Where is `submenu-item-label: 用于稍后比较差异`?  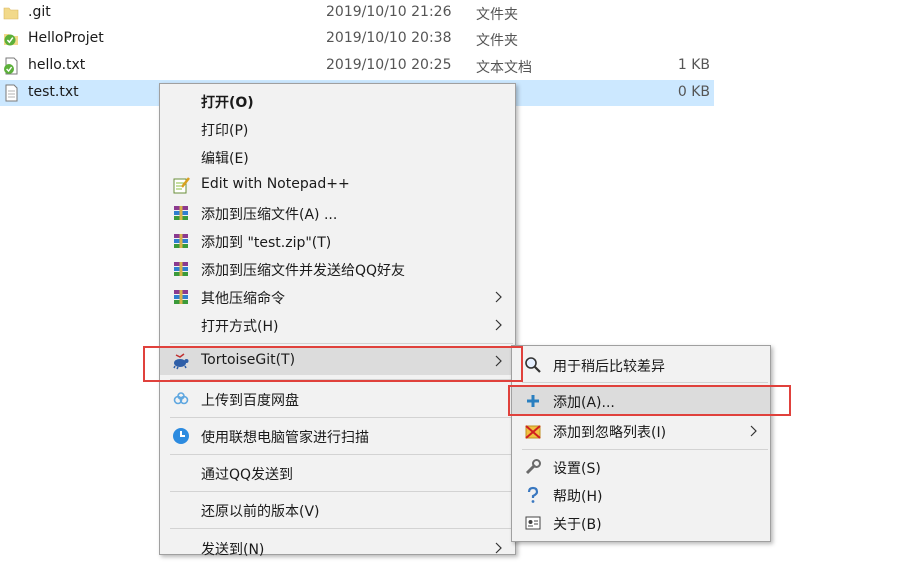
submenu-item-label: 用于稍后比较差异 is located at coordinates (609, 367).